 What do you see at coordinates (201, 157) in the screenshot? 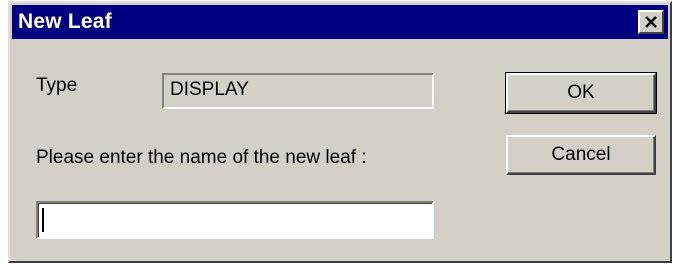
I see `leaf-name-prompt: Please enter the name of the new leaf :` at bounding box center [201, 157].